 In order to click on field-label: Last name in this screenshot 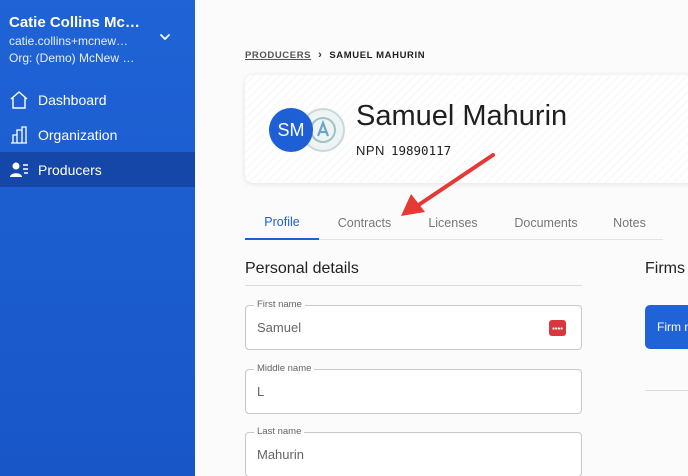, I will do `click(279, 431)`.